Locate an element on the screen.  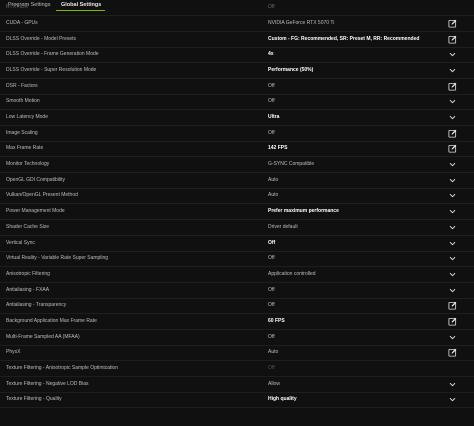
setting-value: 4x is located at coordinates (271, 54).